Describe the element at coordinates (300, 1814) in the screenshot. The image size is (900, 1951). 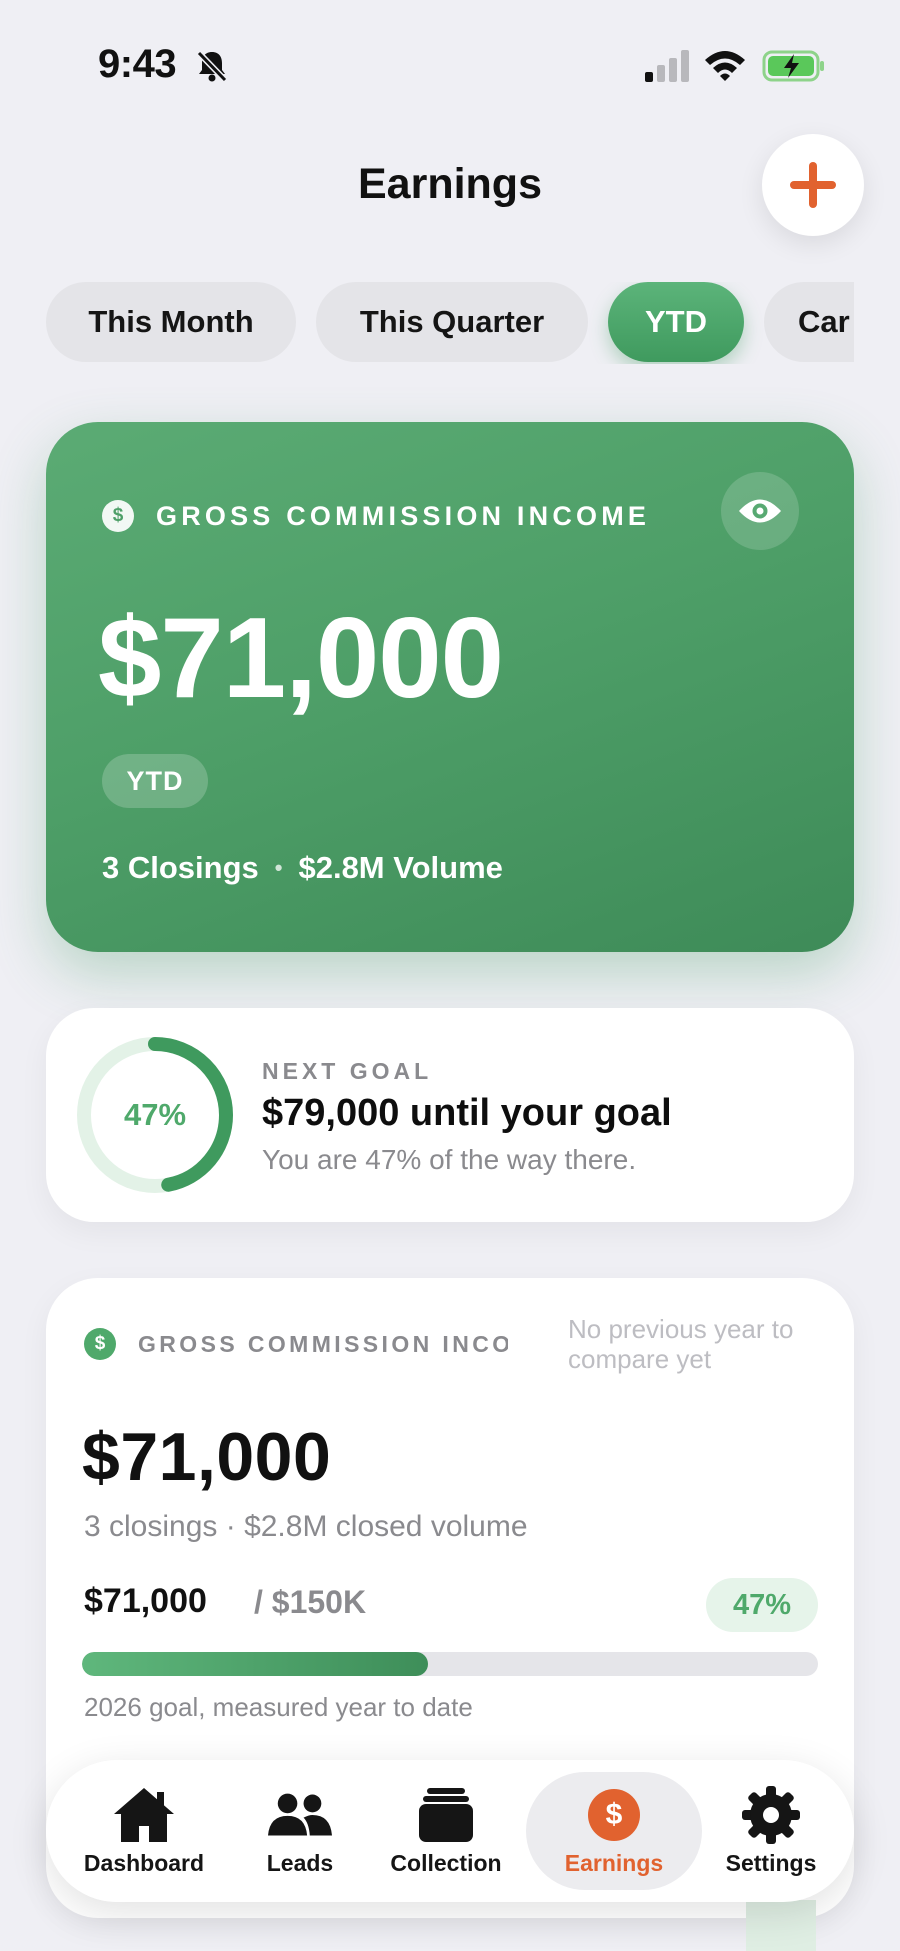
I see `people-icon` at that location.